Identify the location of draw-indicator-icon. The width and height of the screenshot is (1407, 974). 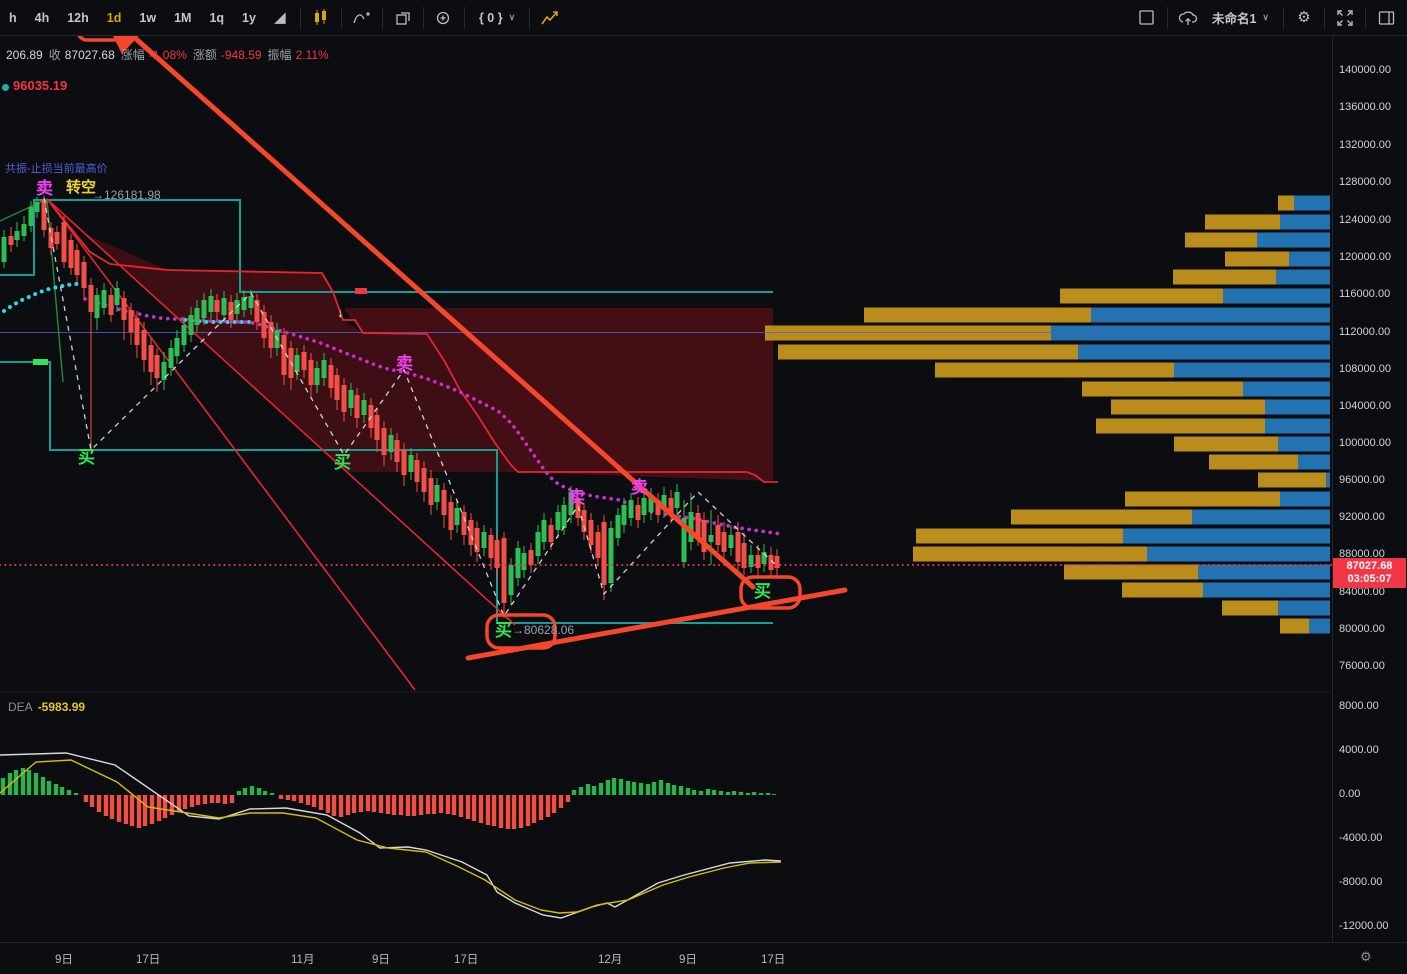
(550, 18).